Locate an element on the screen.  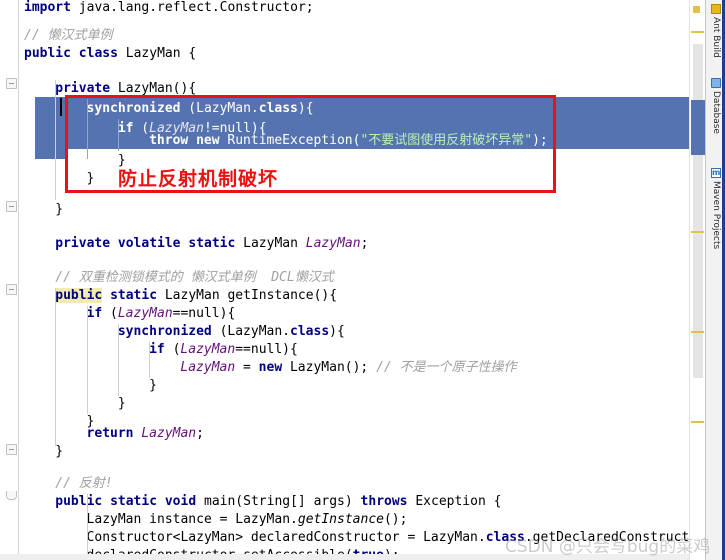
code-line: // 反射! is located at coordinates (83, 484).